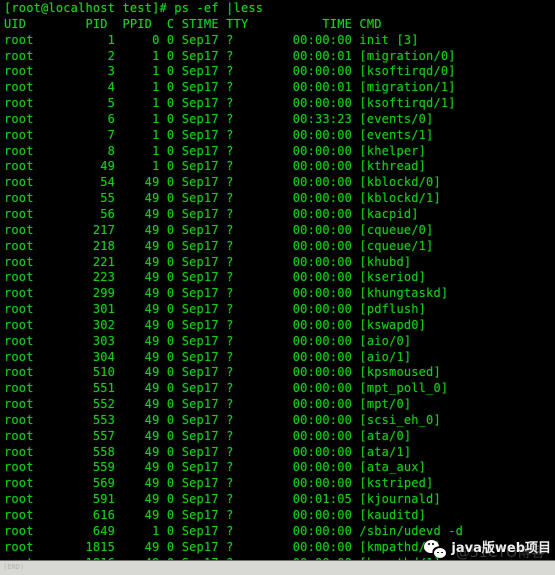  What do you see at coordinates (277, 567) in the screenshot?
I see `window-bottom-strip: (END)` at bounding box center [277, 567].